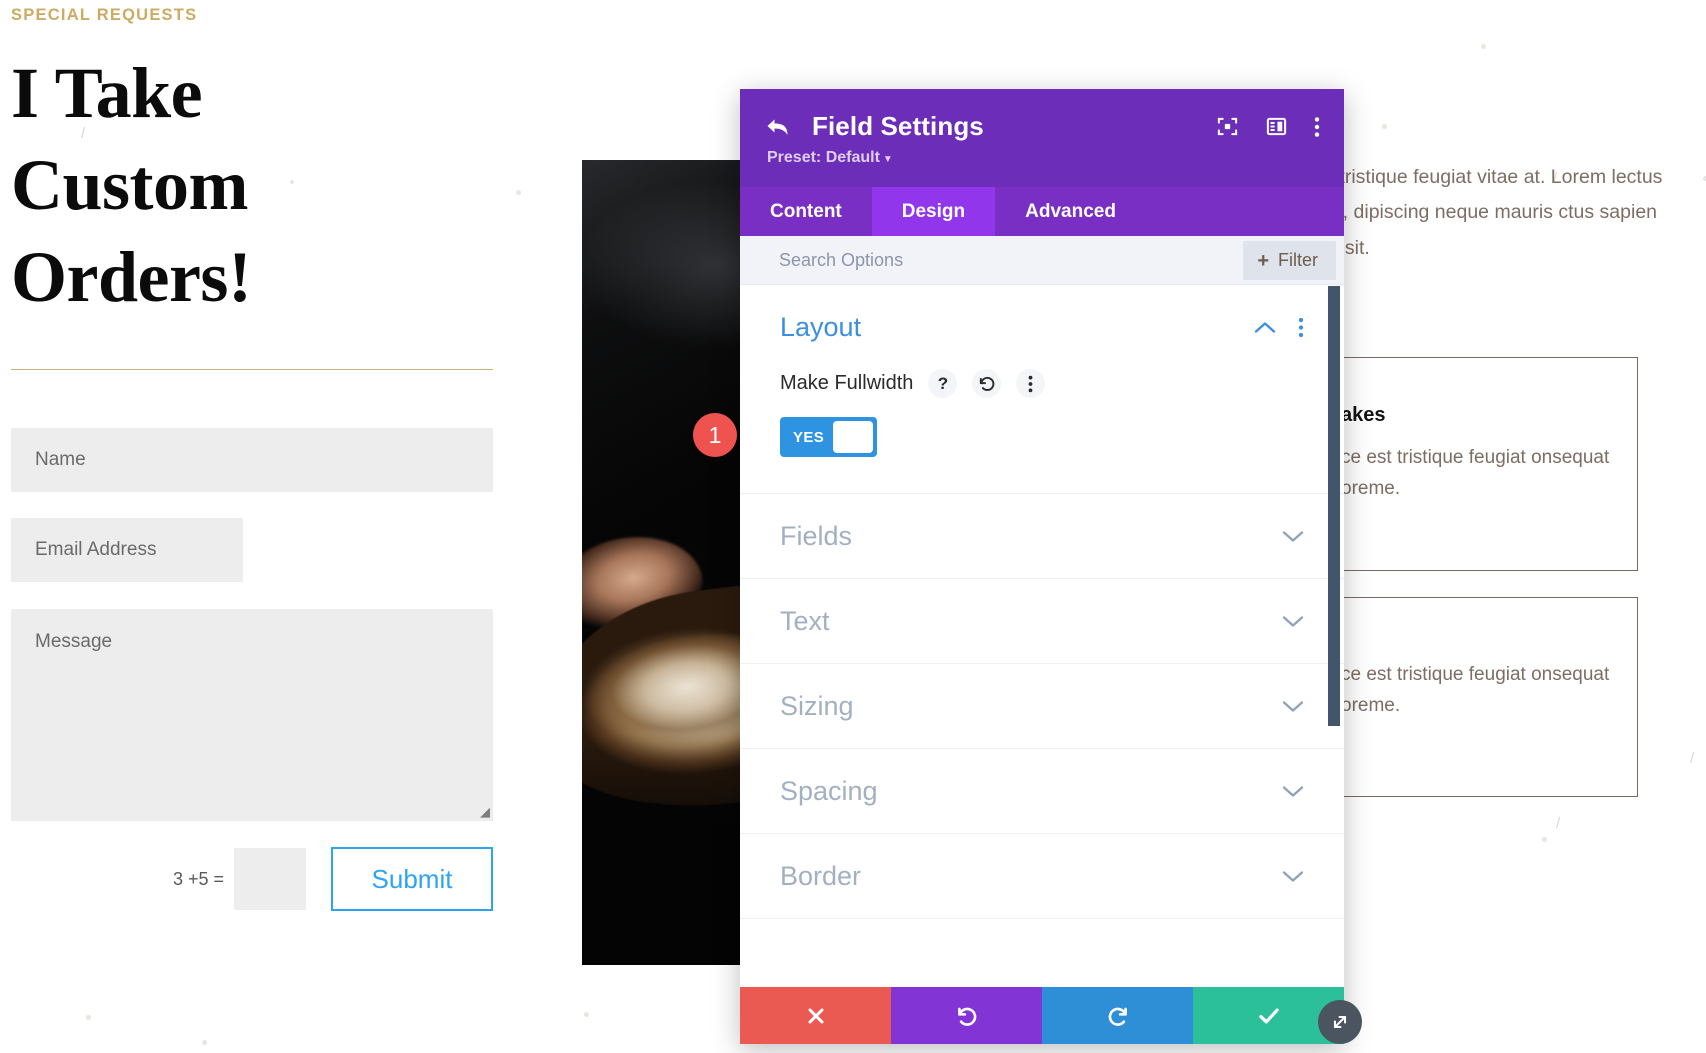  What do you see at coordinates (841, 260) in the screenshot?
I see `search-input: Search Options` at bounding box center [841, 260].